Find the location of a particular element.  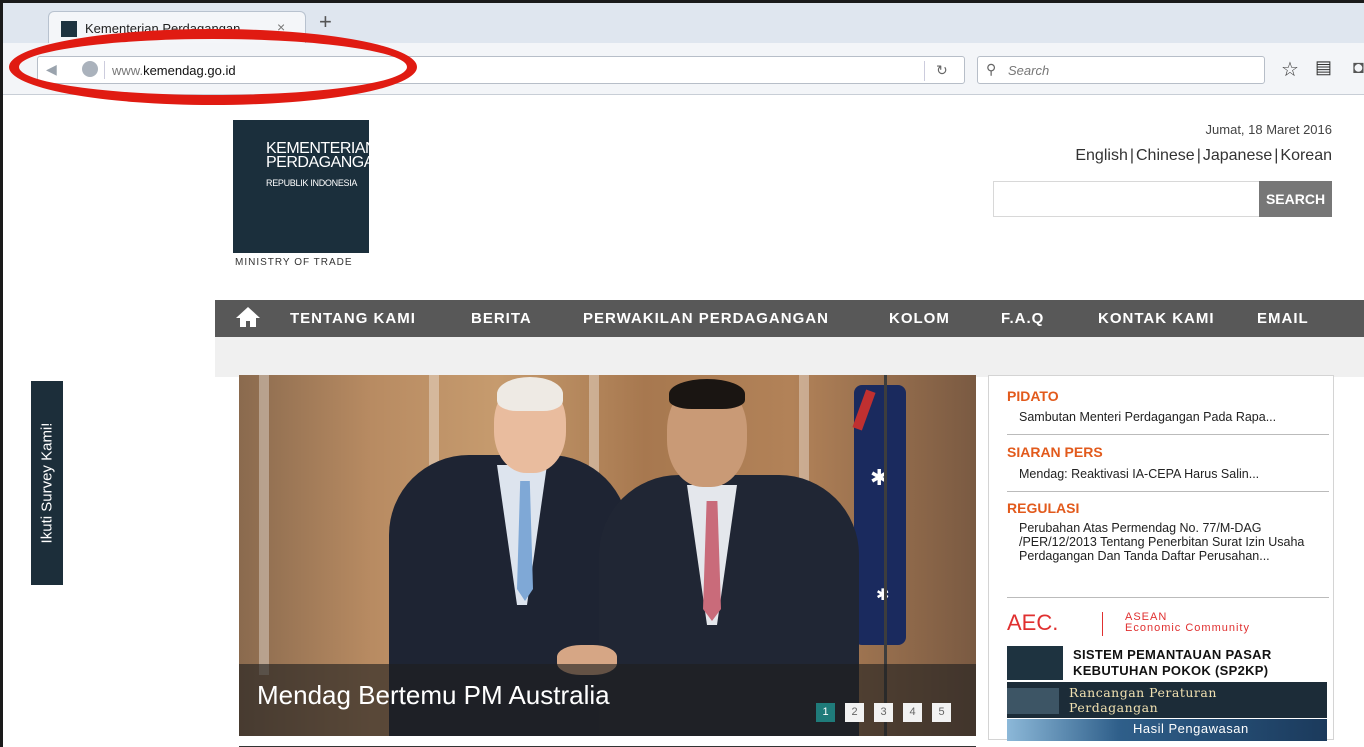

back-icon: ◀ is located at coordinates (51, 69).